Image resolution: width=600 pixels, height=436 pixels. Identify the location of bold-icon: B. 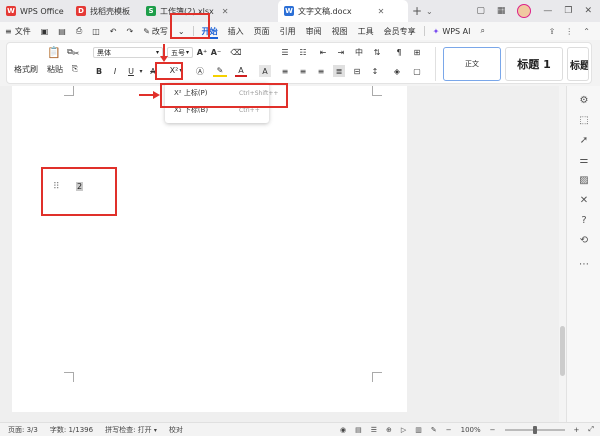
(99, 71).